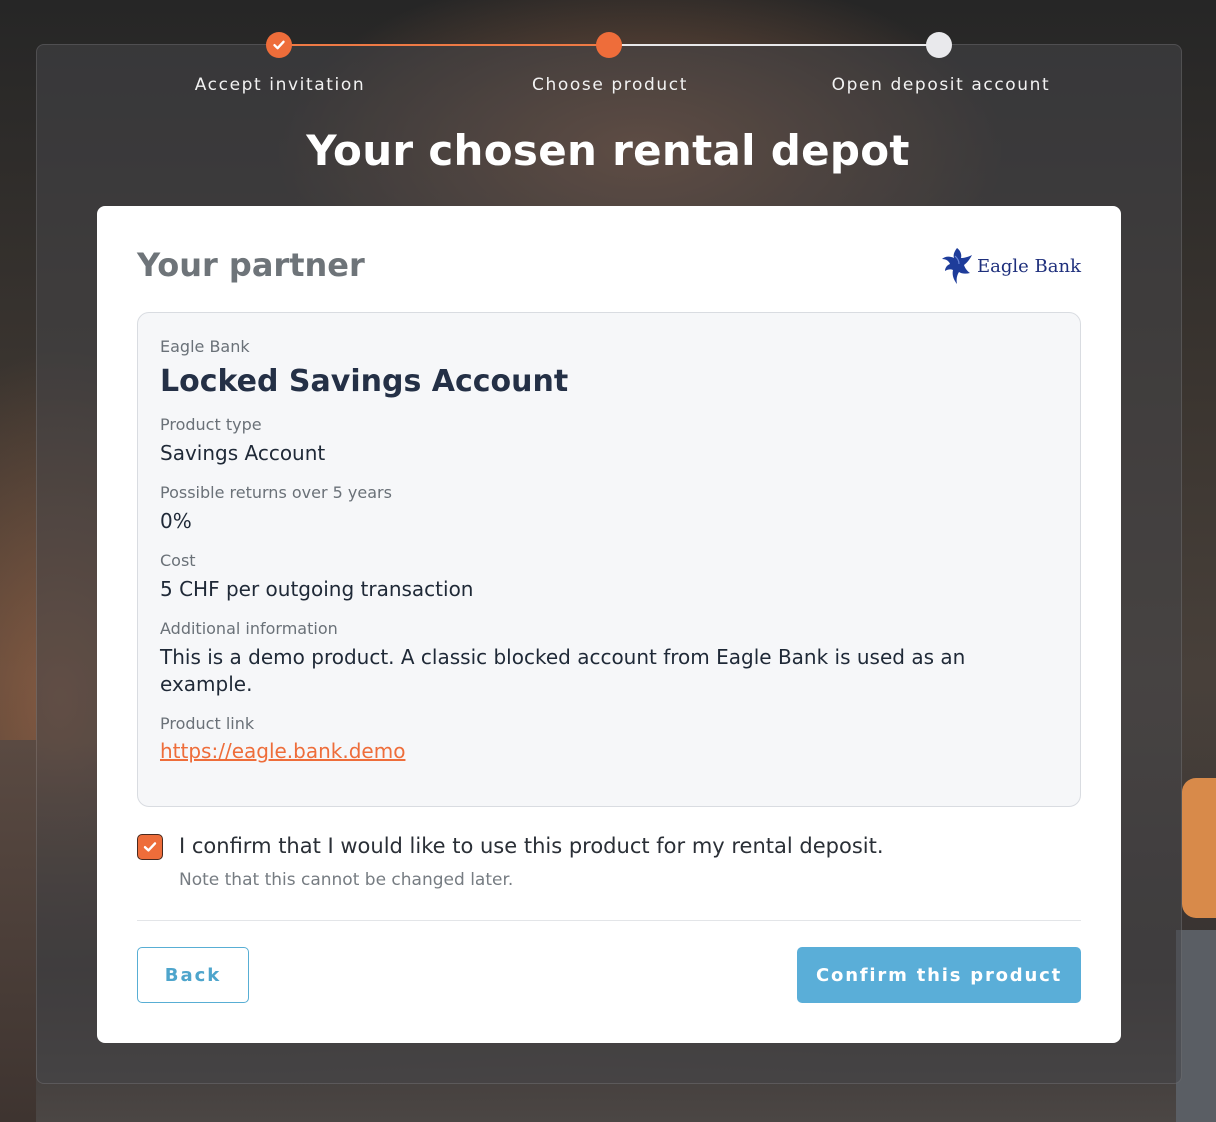  What do you see at coordinates (176, 521) in the screenshot?
I see `field-value: 0%` at bounding box center [176, 521].